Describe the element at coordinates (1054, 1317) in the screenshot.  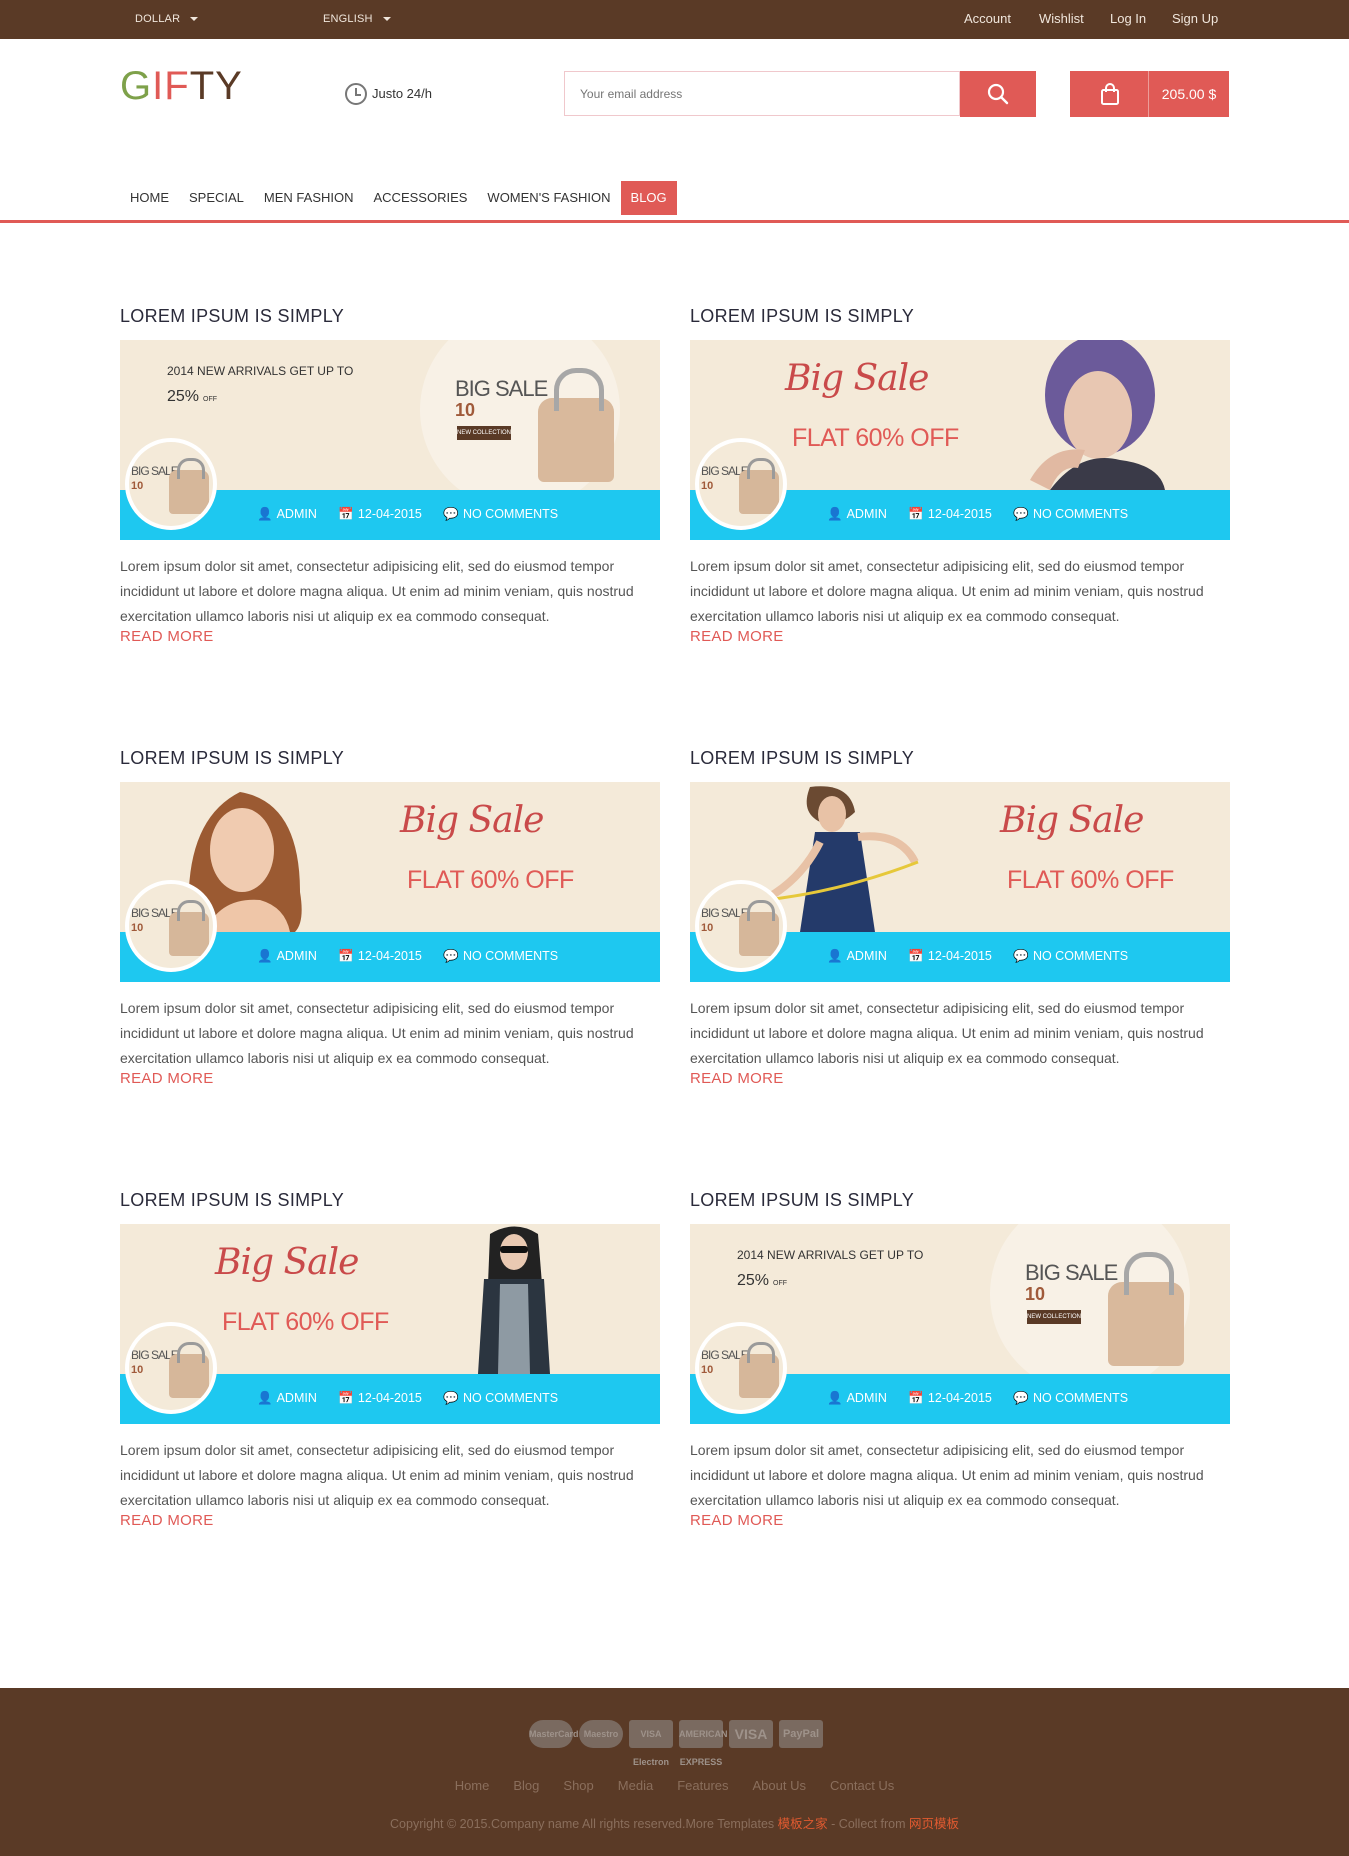
I see `banner-collection: NEW COLLECTION` at that location.